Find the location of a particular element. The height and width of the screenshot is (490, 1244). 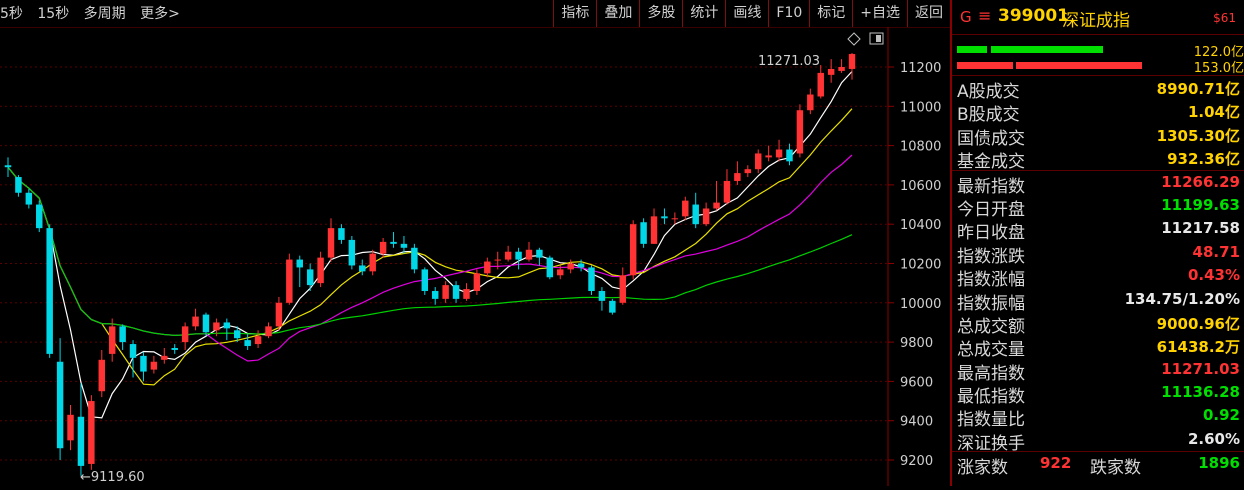

draw-line-button: 画线 is located at coordinates (746, 13).